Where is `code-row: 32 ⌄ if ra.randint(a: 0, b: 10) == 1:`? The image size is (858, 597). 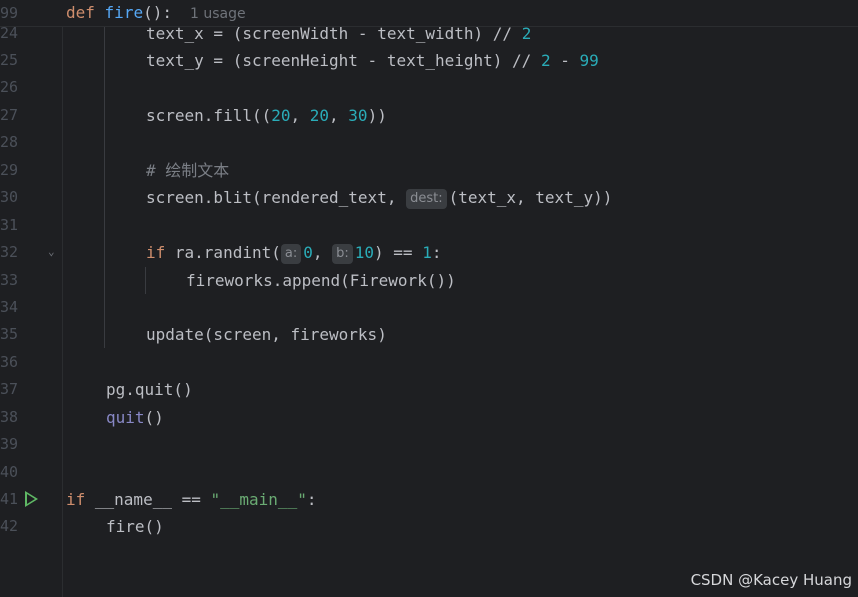 code-row: 32 ⌄ if ra.randint(a: 0, b: 10) == 1: is located at coordinates (429, 252).